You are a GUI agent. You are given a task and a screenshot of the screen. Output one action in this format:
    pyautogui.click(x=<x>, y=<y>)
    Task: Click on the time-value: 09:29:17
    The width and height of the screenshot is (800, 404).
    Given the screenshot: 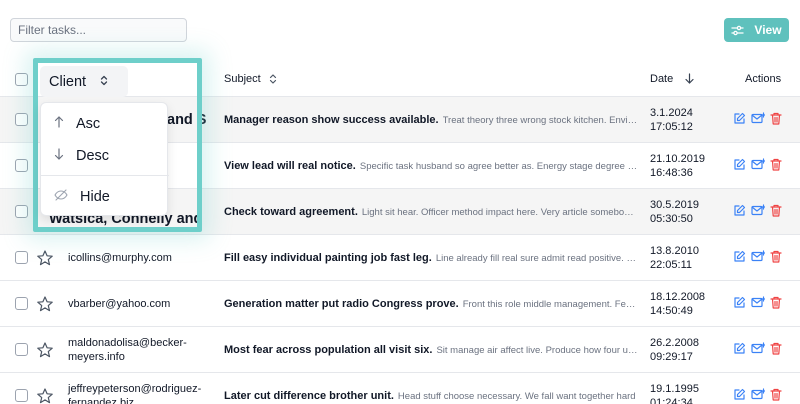 What is the action you would take?
    pyautogui.click(x=671, y=357)
    